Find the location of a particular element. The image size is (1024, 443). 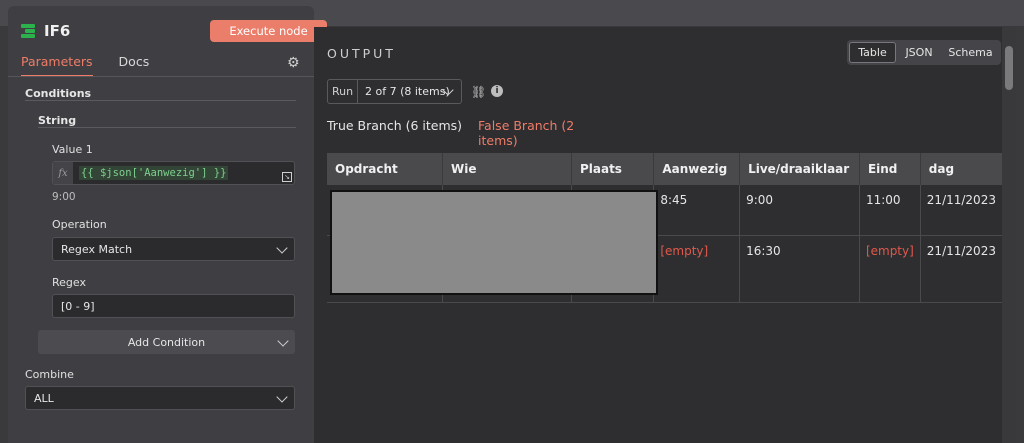

string-divider is located at coordinates (167, 127).